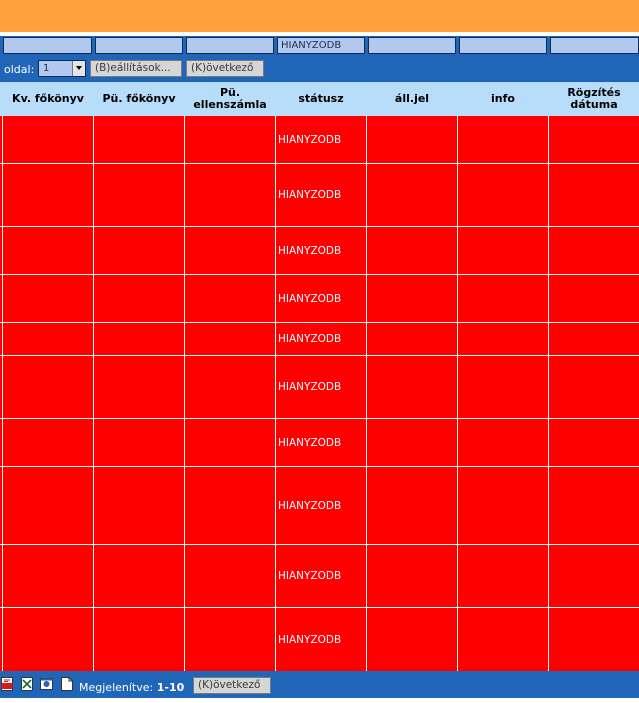  I want to click on footer-next-button: (K)övetkező, so click(232, 685).